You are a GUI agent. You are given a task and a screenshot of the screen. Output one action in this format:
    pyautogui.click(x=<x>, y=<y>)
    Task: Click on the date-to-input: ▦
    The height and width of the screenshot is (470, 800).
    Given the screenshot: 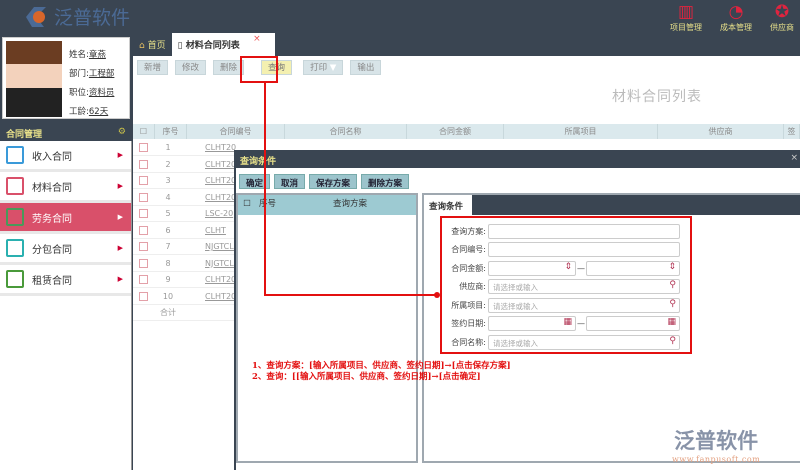 What is the action you would take?
    pyautogui.click(x=633, y=324)
    